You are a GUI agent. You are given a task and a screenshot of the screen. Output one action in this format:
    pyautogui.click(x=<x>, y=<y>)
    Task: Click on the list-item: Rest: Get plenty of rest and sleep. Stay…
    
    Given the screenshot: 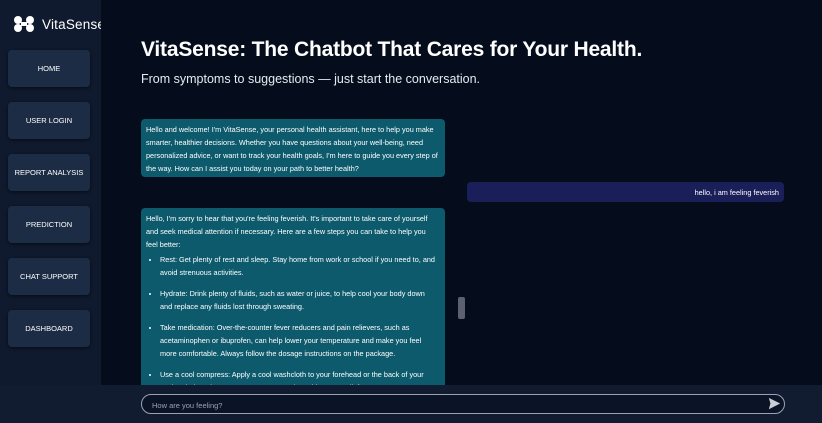 What is the action you would take?
    pyautogui.click(x=299, y=266)
    